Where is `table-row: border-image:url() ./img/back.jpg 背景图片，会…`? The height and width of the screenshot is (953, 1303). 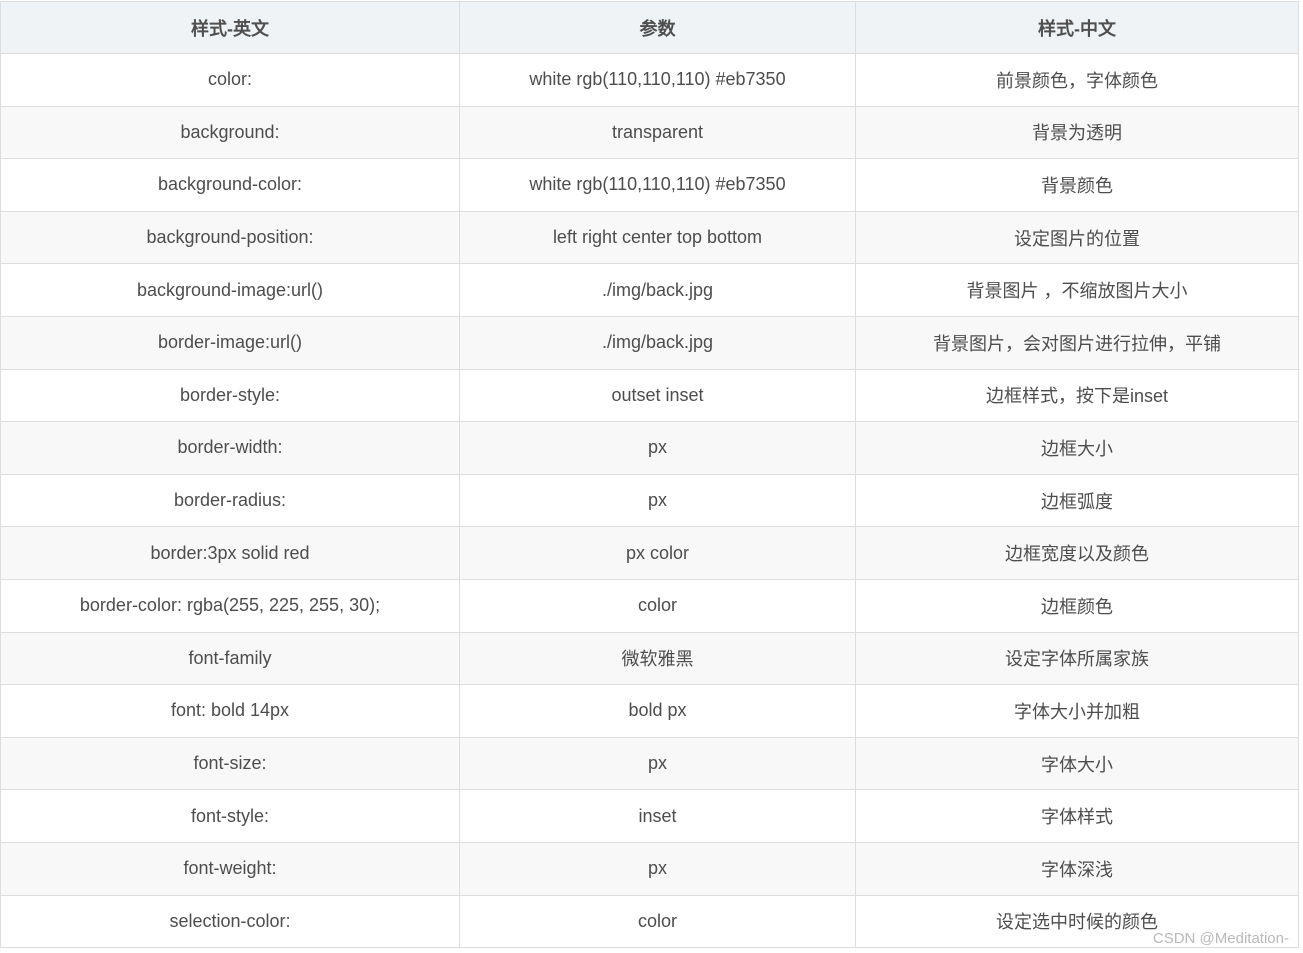
table-row: border-image:url() ./img/back.jpg 背景图片，会… is located at coordinates (649, 342).